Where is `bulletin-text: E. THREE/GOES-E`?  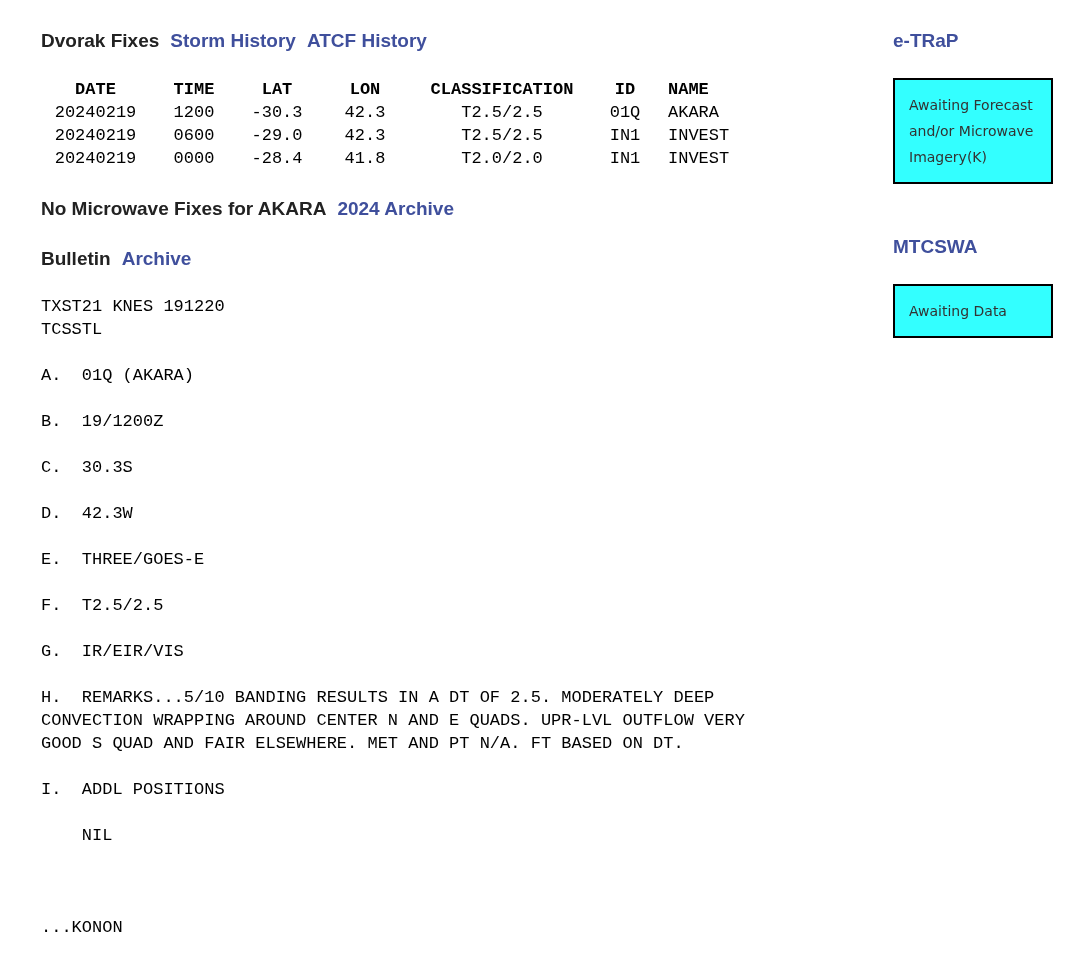 bulletin-text: E. THREE/GOES-E is located at coordinates (123, 560).